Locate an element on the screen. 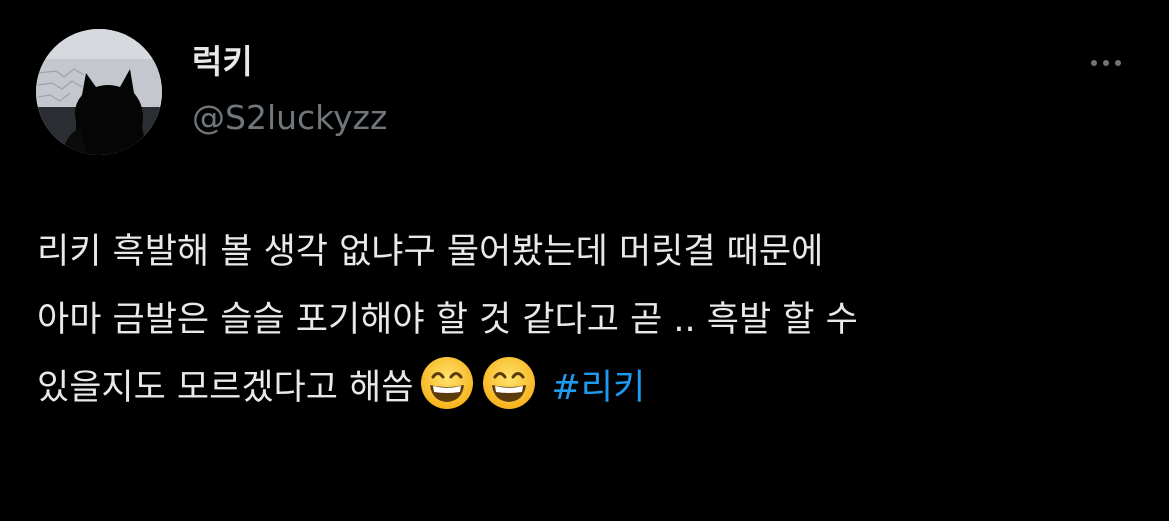 The width and height of the screenshot is (1169, 521). tweet-text-line: 아마 금발은 슬슬 포기해야 할 것 같다고 곧 .. 흑발 할 수 is located at coordinates (447, 320).